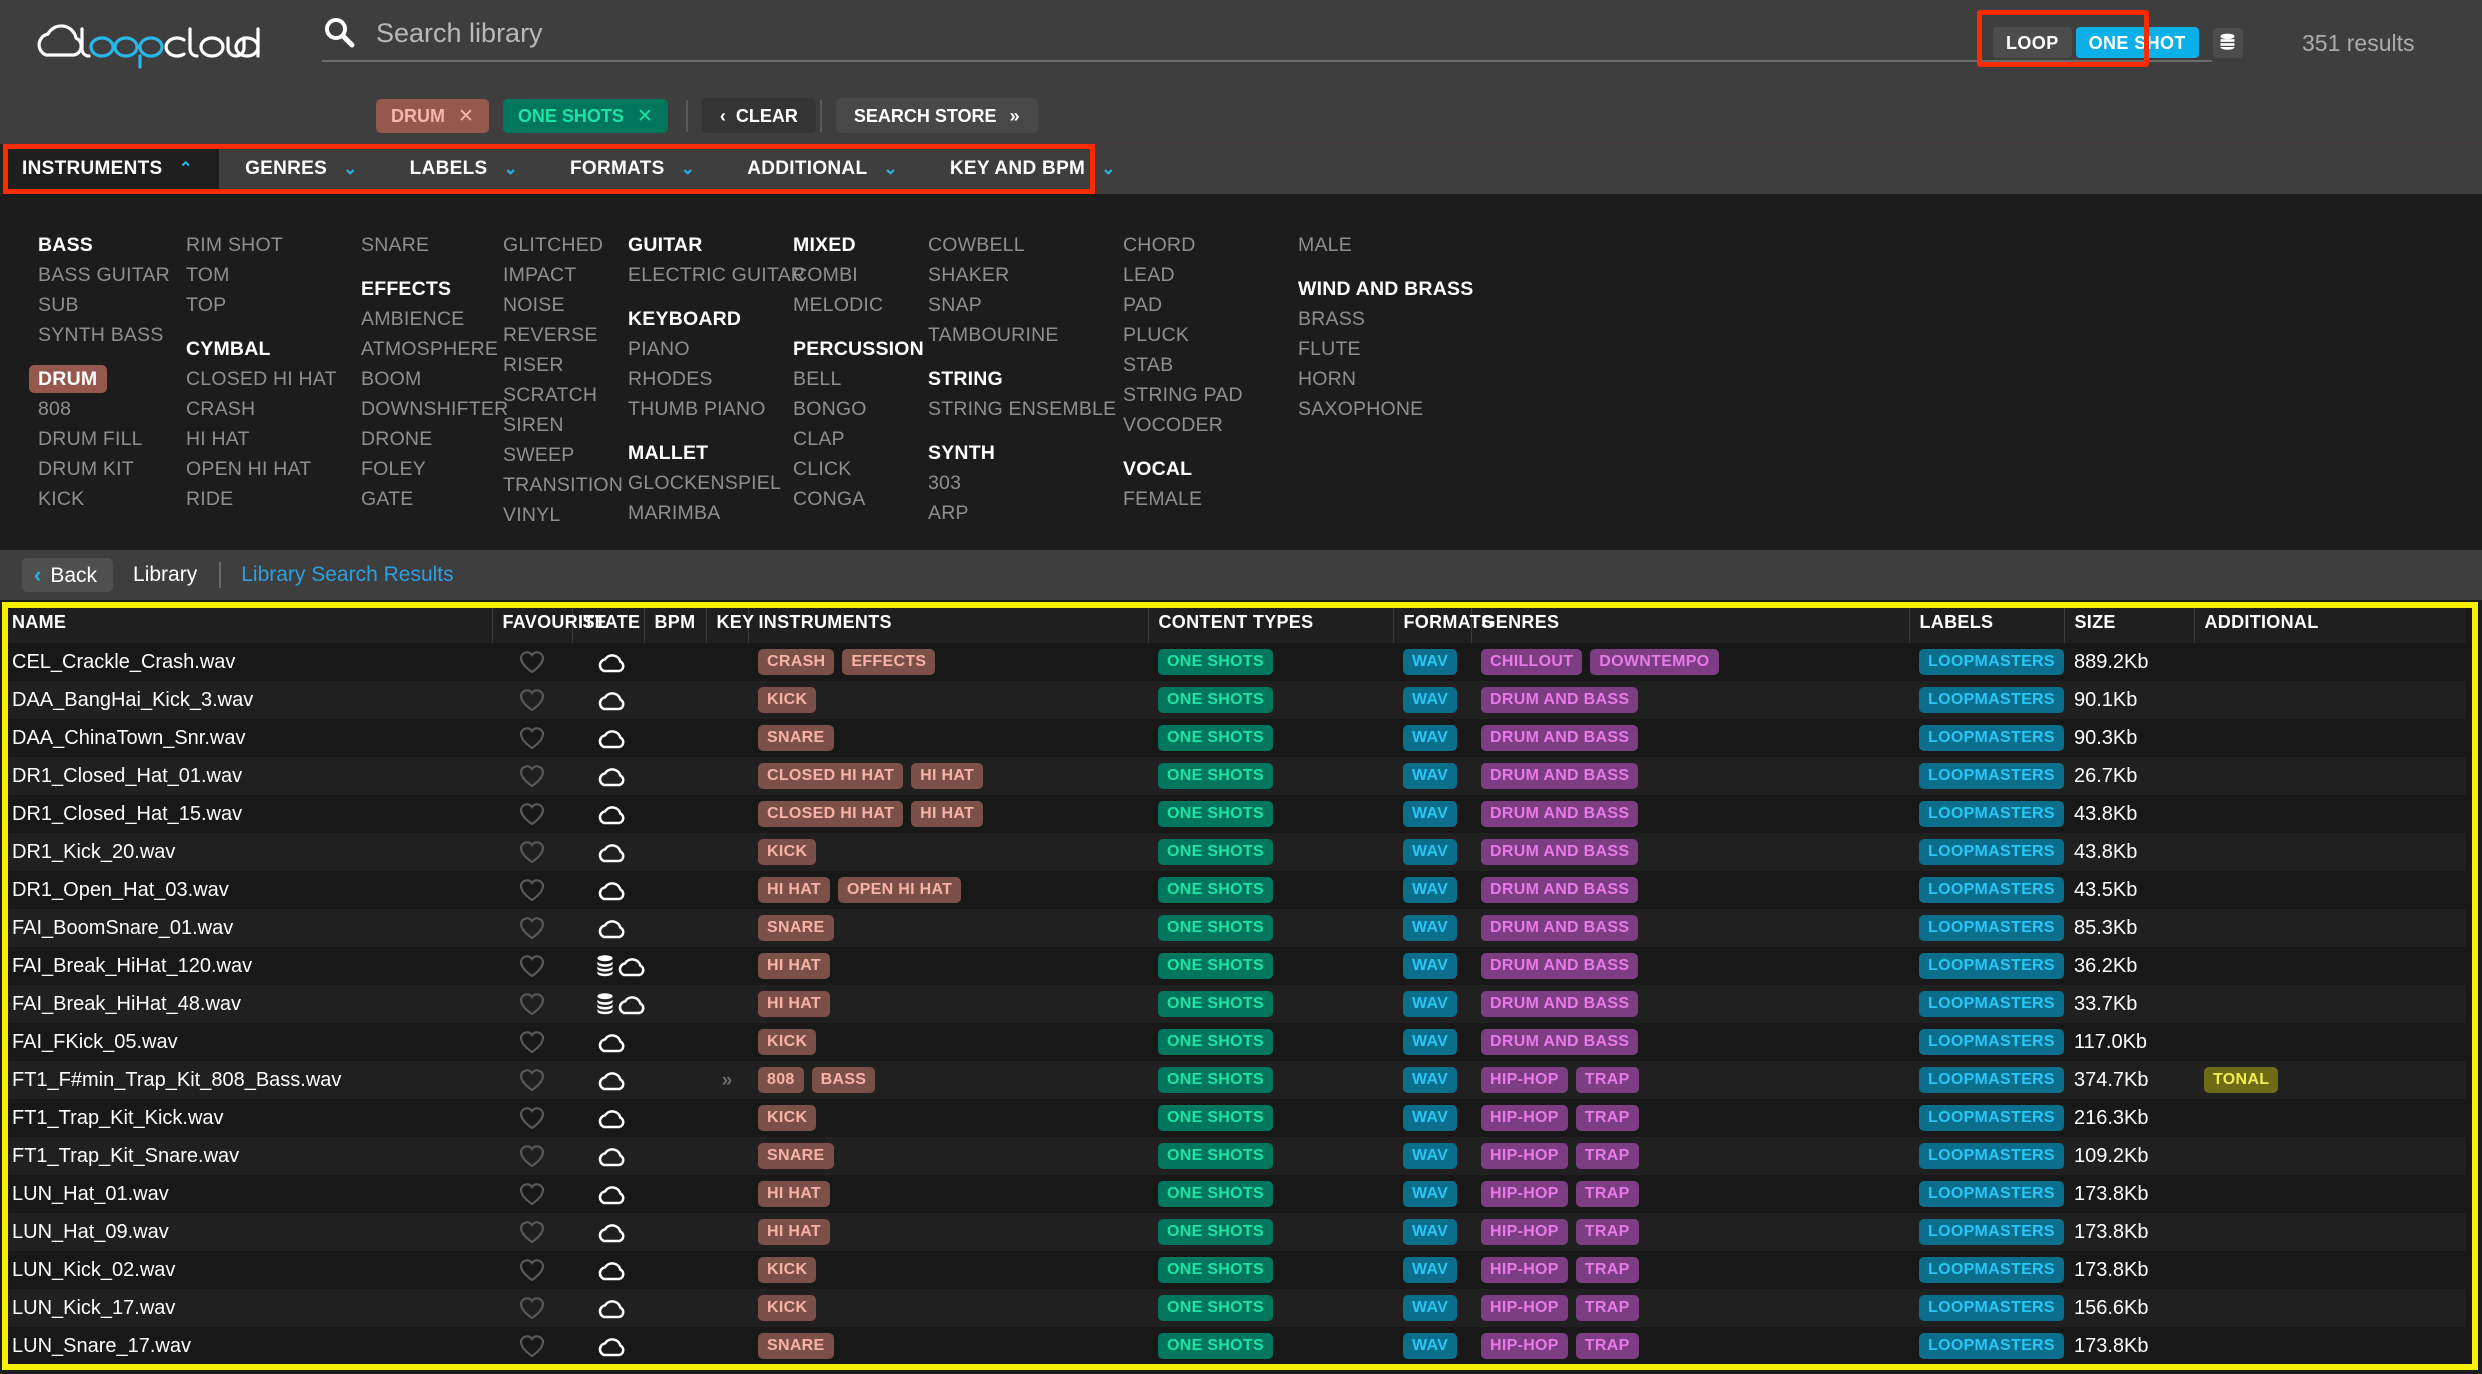 Image resolution: width=2482 pixels, height=1374 pixels. Describe the element at coordinates (860, 379) in the screenshot. I see `facet-item-bell: BELL` at that location.